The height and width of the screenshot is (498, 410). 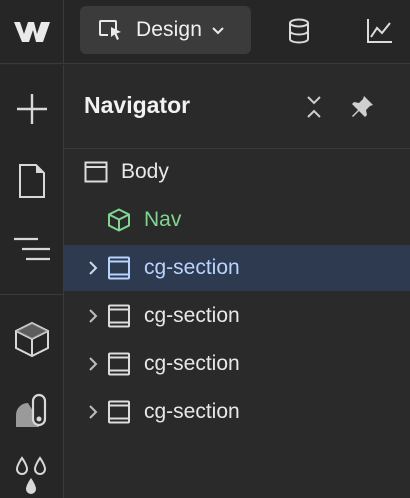 What do you see at coordinates (362, 107) in the screenshot?
I see `pin-icon` at bounding box center [362, 107].